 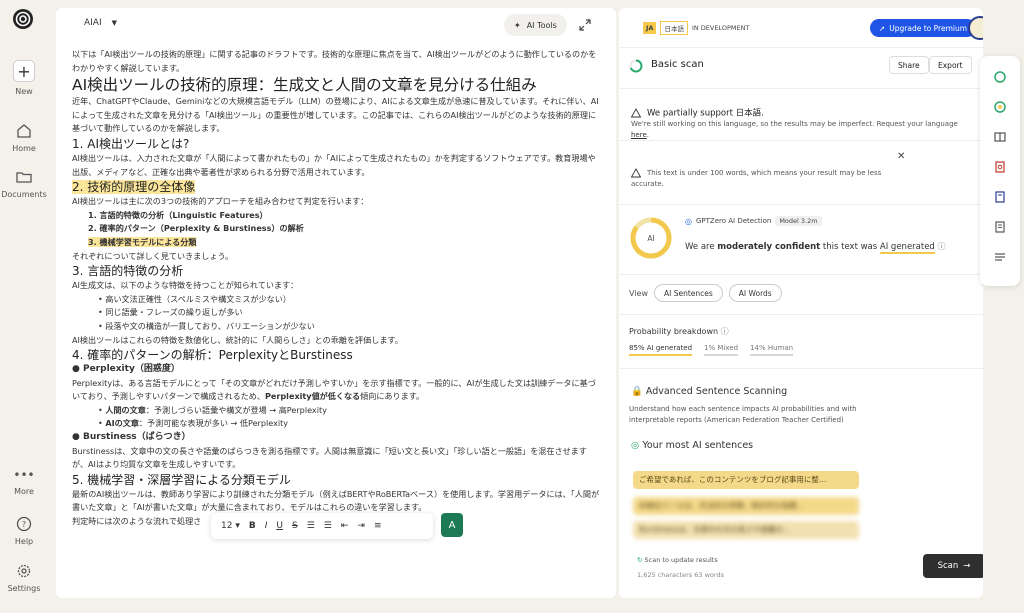 I want to click on prob-ai: 85% AI generated, so click(x=661, y=350).